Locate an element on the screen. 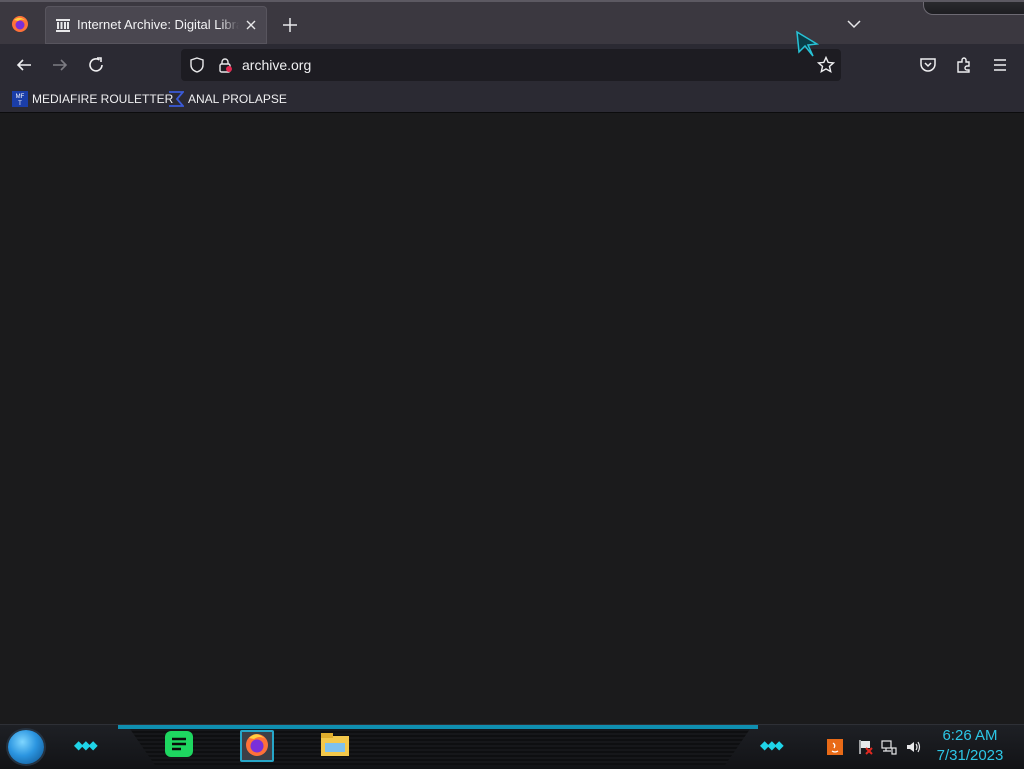 This screenshot has width=1024, height=769. list-all-tabs-chevron-icon is located at coordinates (854, 24).